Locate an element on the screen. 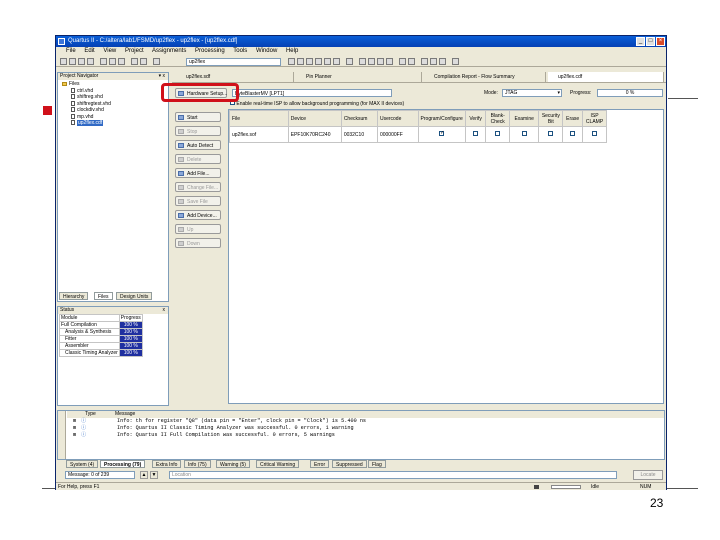  status-module: Analysis & Synthesis is located at coordinates (89, 332).